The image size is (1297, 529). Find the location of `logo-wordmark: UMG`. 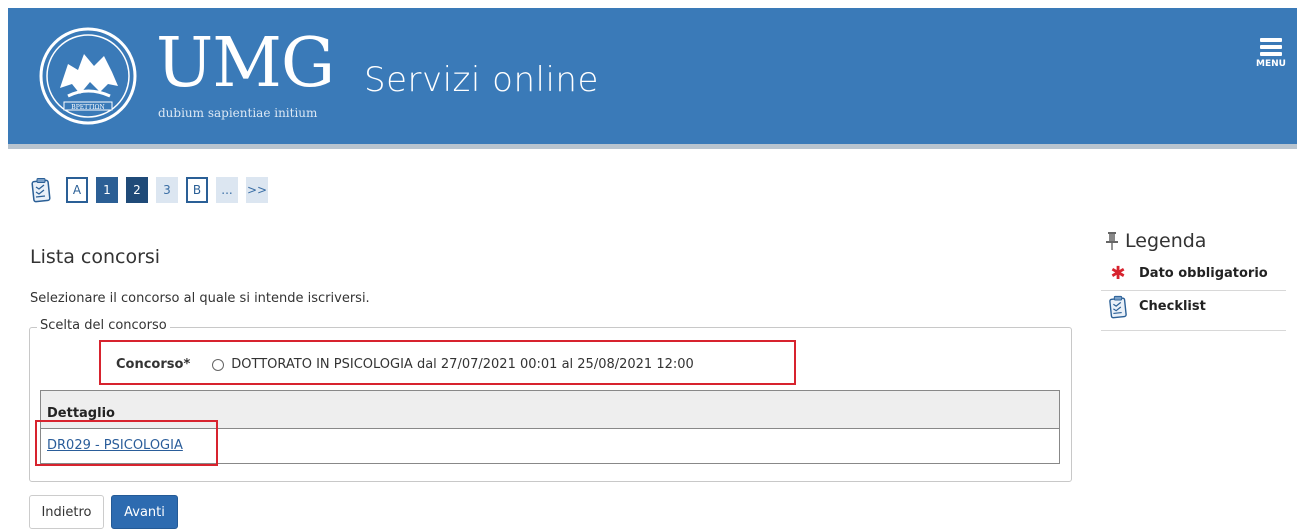

logo-wordmark: UMG is located at coordinates (245, 63).